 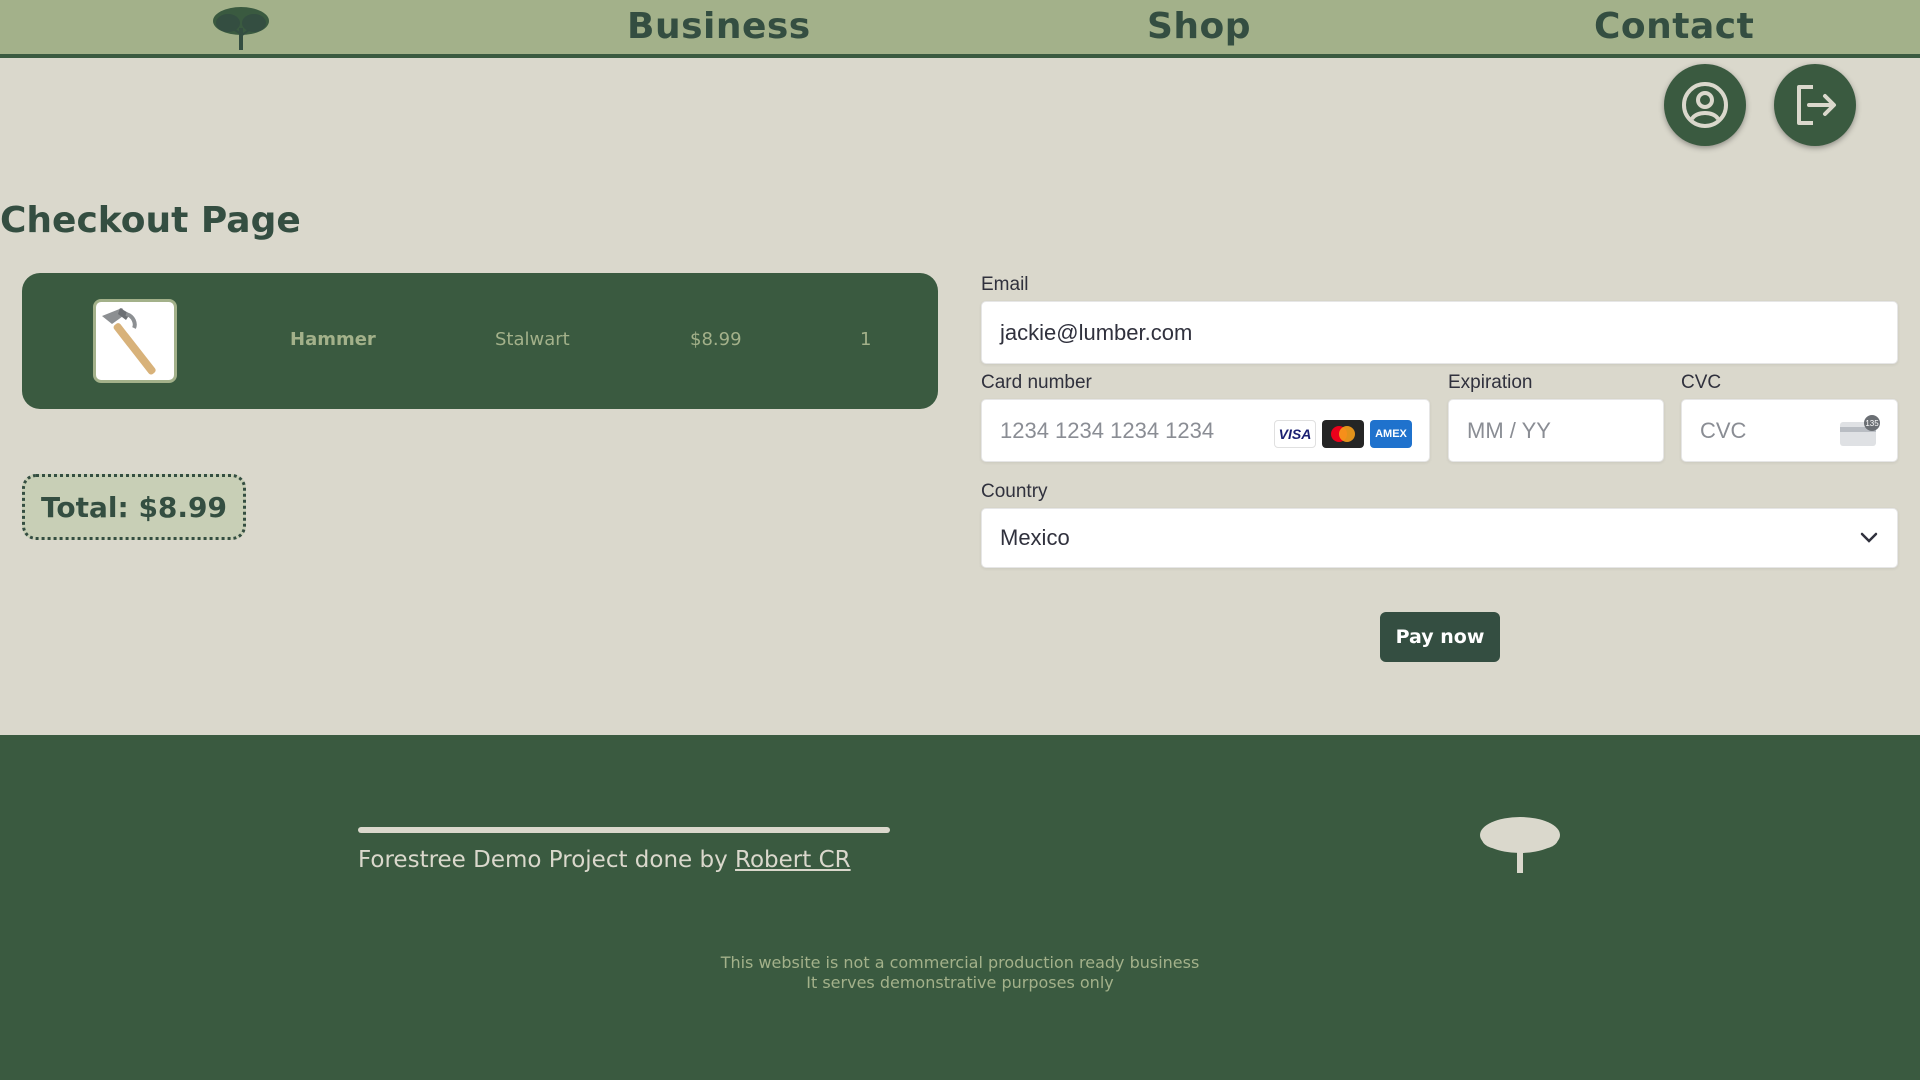 What do you see at coordinates (129, 341) in the screenshot?
I see `hammer-icon` at bounding box center [129, 341].